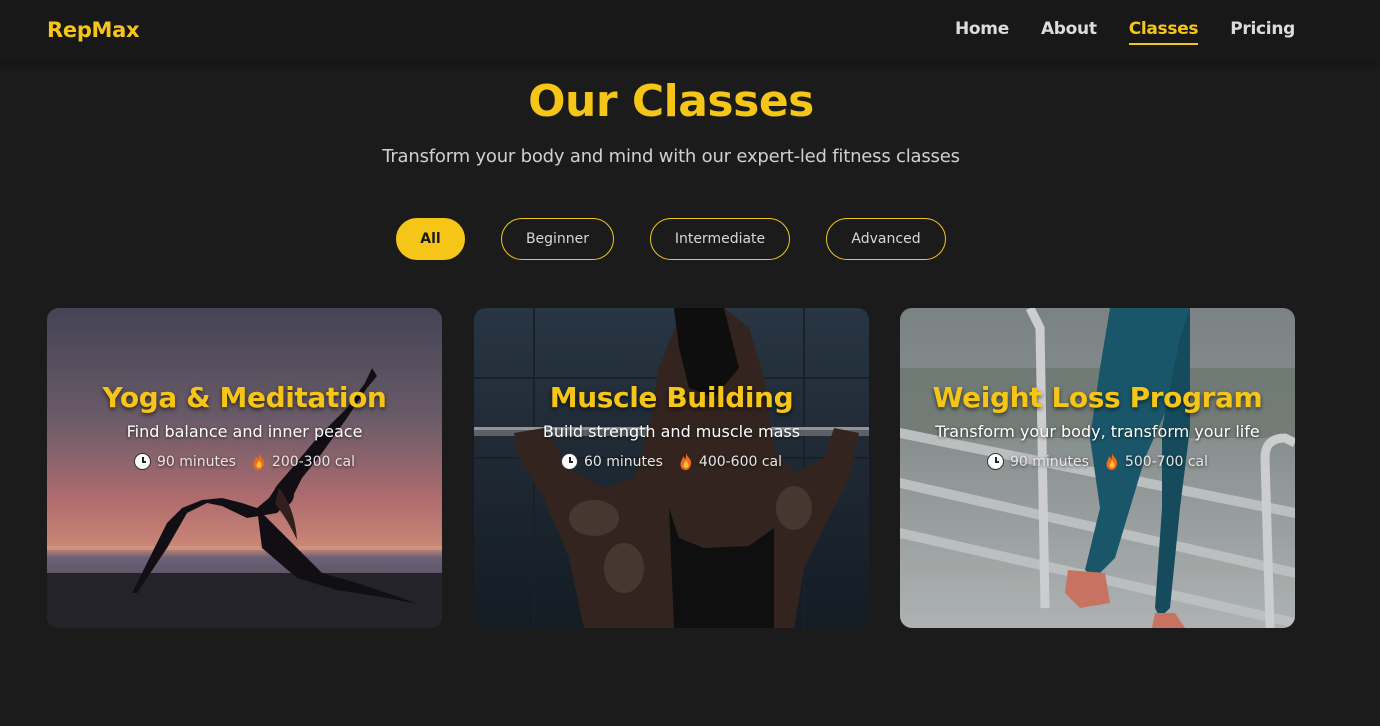  I want to click on class-calories: 500-700 cal, so click(1166, 461).